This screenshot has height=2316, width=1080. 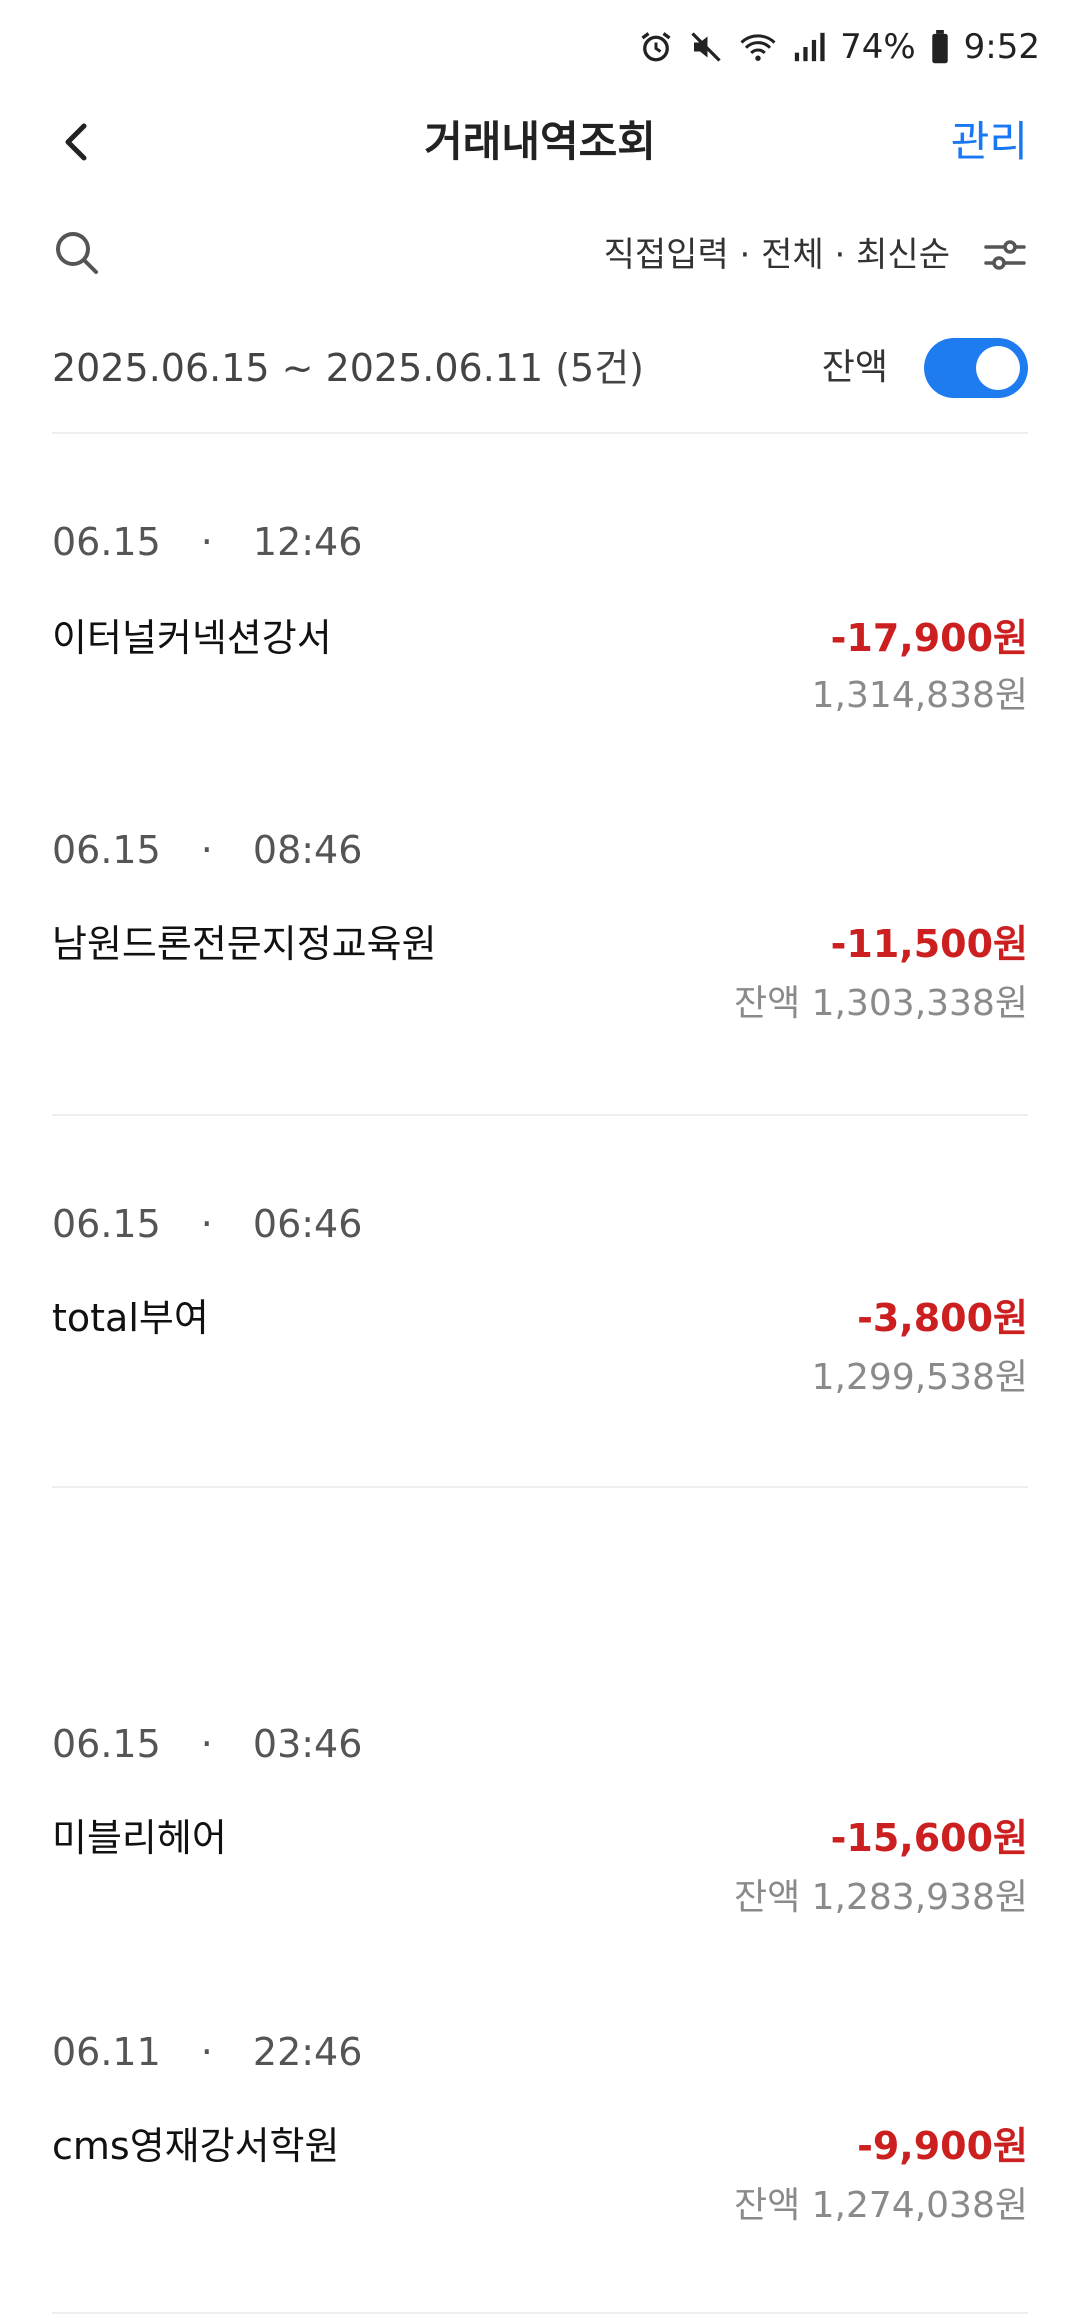 I want to click on filter-summary: 직접입력 · 전체 · 최신순, so click(x=777, y=255).